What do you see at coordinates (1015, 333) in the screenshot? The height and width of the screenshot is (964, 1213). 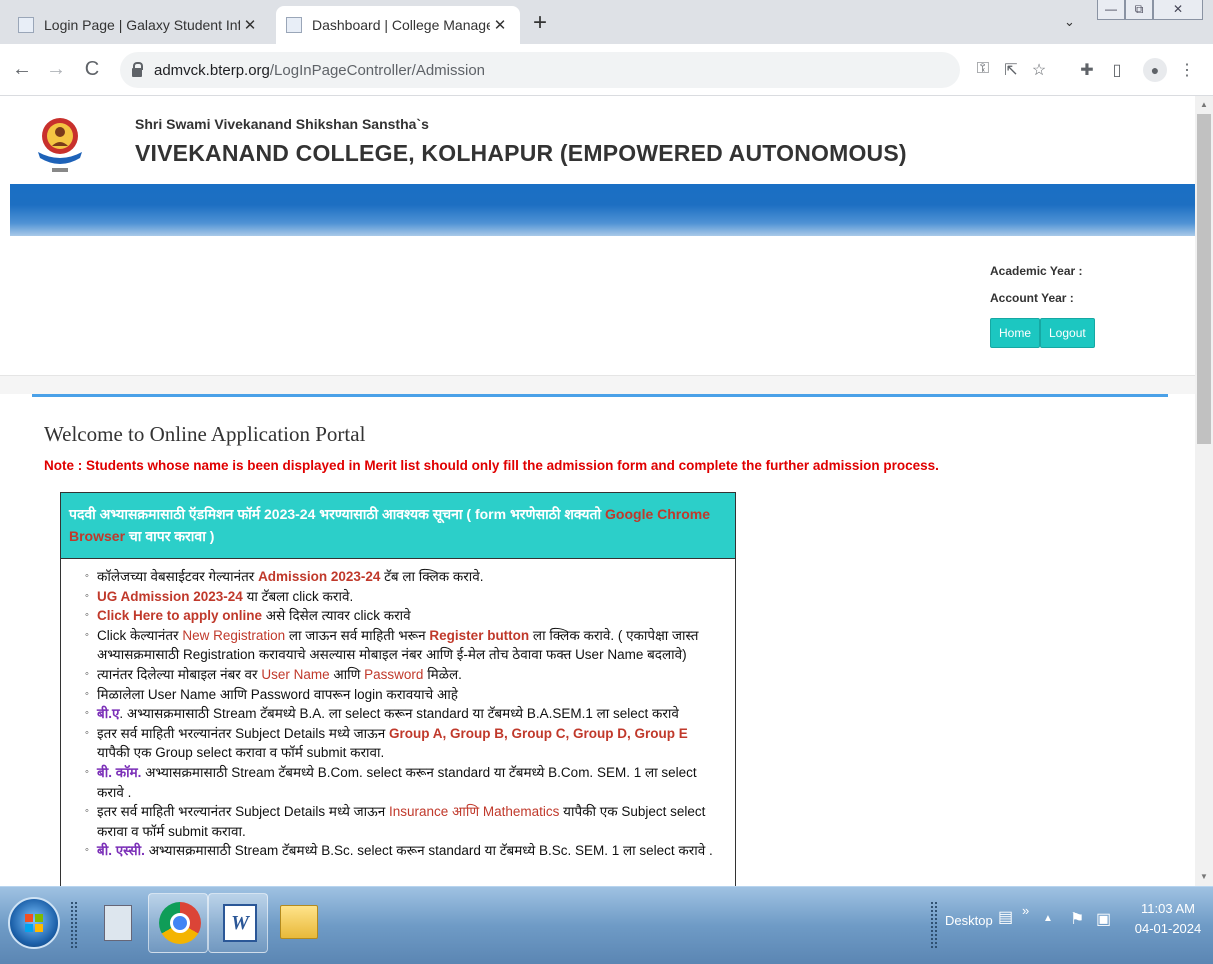 I see `home-button: Home` at bounding box center [1015, 333].